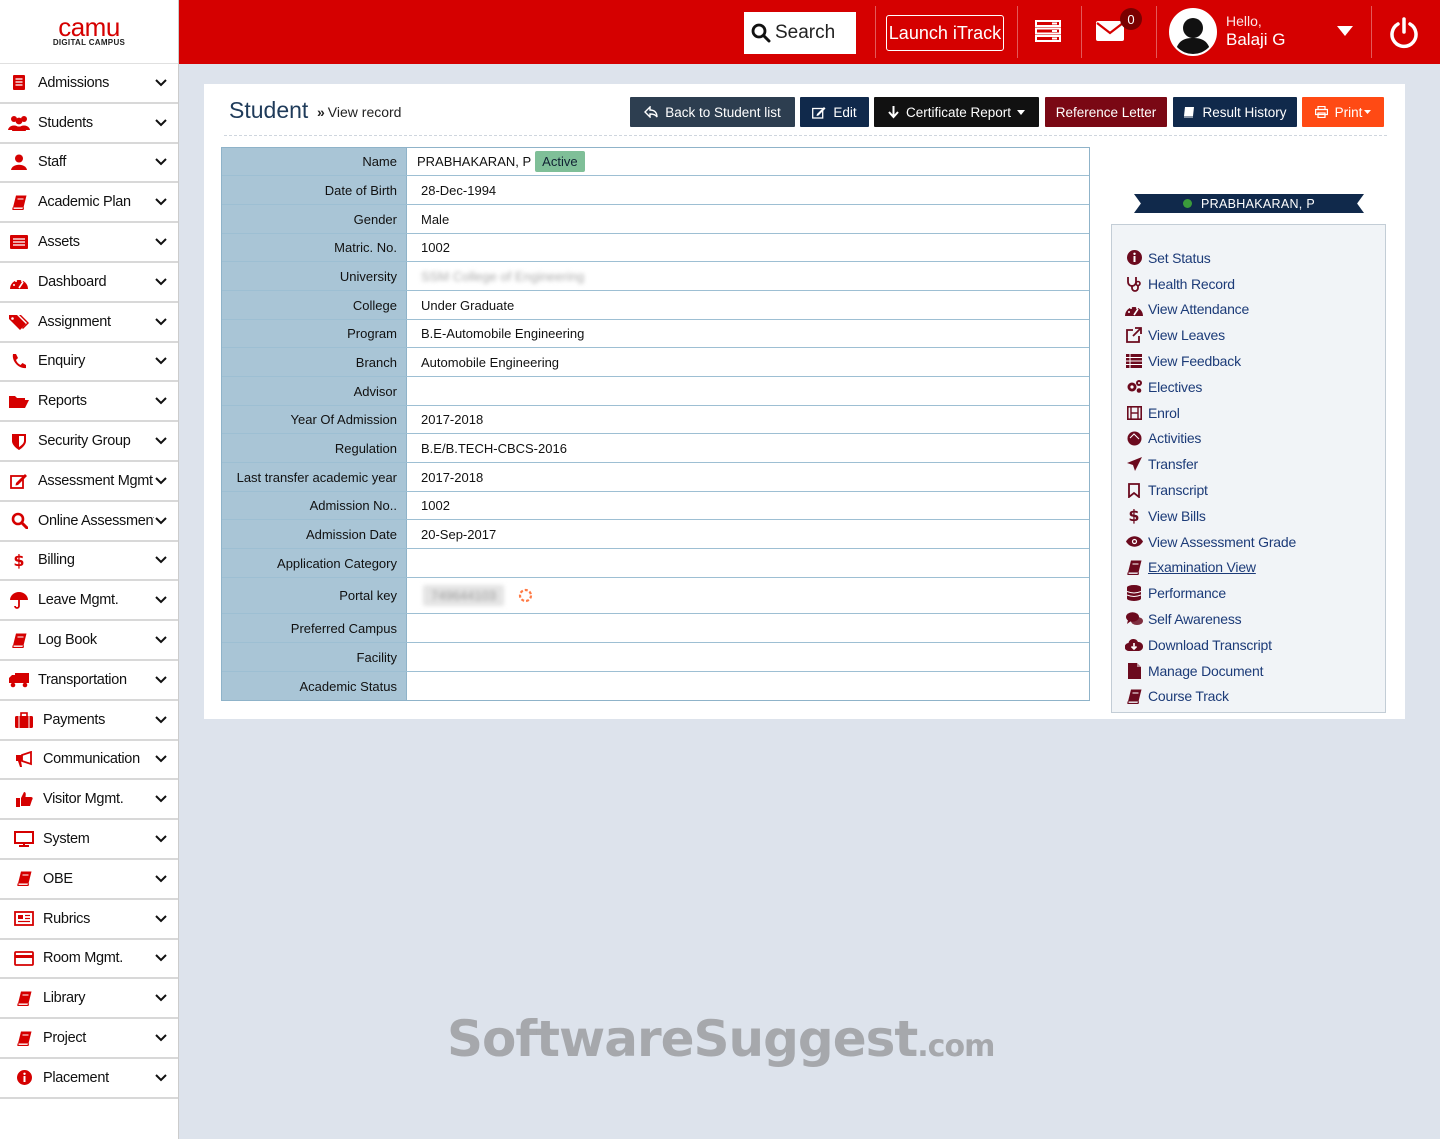 This screenshot has height=1139, width=1440. What do you see at coordinates (89, 561) in the screenshot?
I see `sidebar-item-billing: $ Billing` at bounding box center [89, 561].